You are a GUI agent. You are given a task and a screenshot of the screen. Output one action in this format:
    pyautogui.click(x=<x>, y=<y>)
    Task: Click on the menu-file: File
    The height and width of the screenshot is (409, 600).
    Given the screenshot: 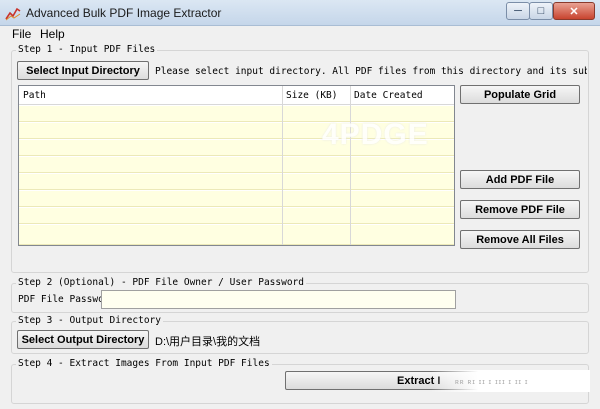 What is the action you would take?
    pyautogui.click(x=21, y=34)
    